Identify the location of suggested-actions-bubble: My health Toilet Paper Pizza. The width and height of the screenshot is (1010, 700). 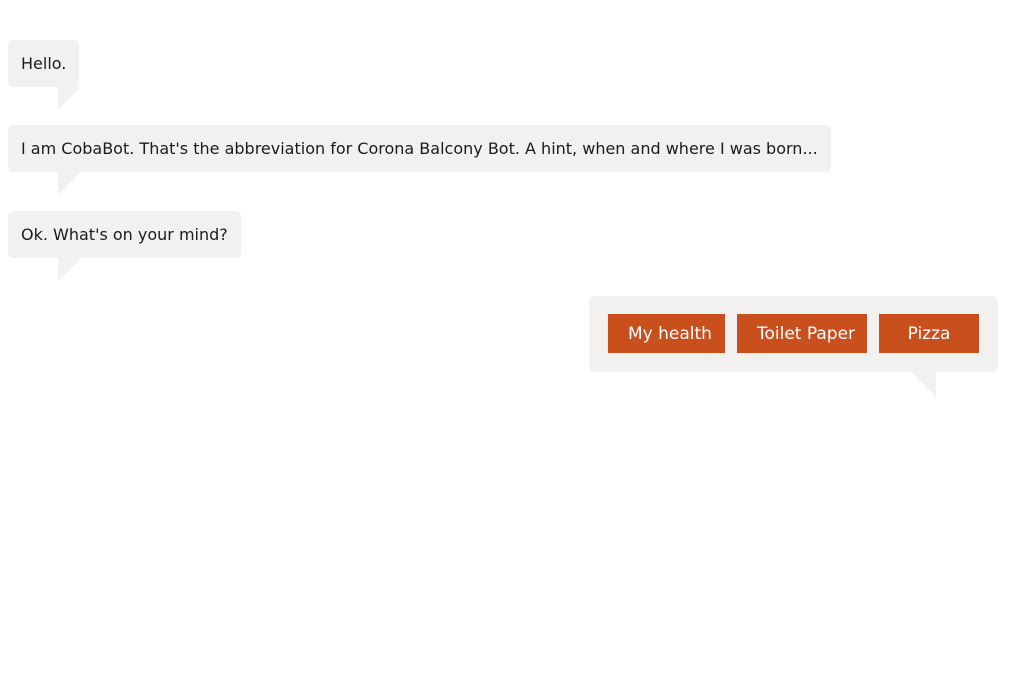
(793, 346).